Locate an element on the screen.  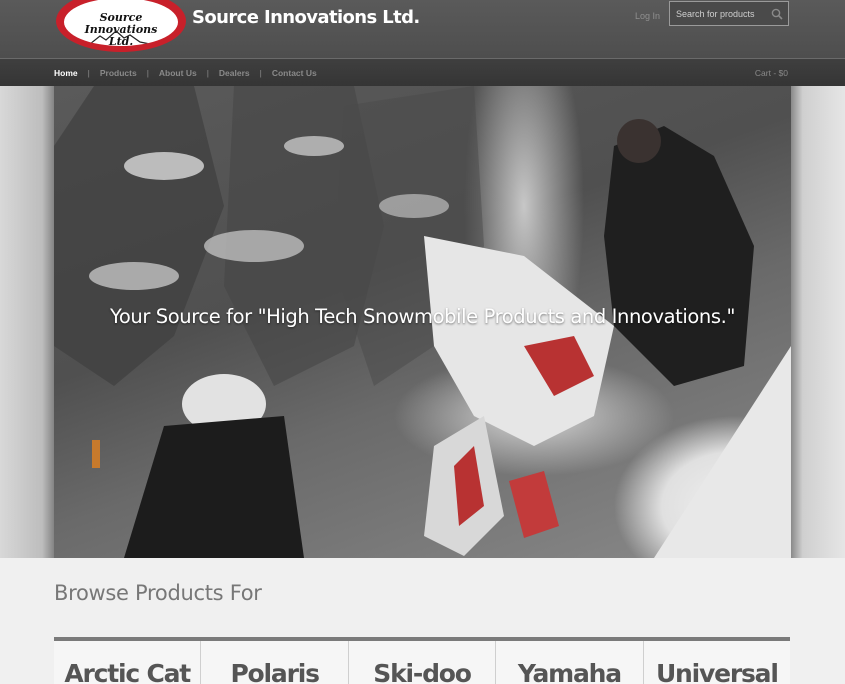
nav-home: Home is located at coordinates (66, 73).